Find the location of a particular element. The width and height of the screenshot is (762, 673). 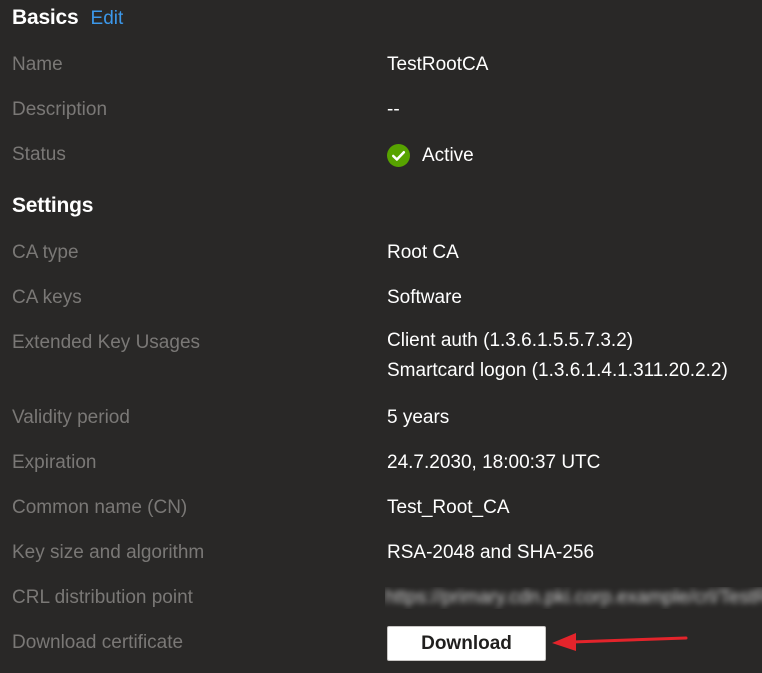

download-button: Download is located at coordinates (466, 643).